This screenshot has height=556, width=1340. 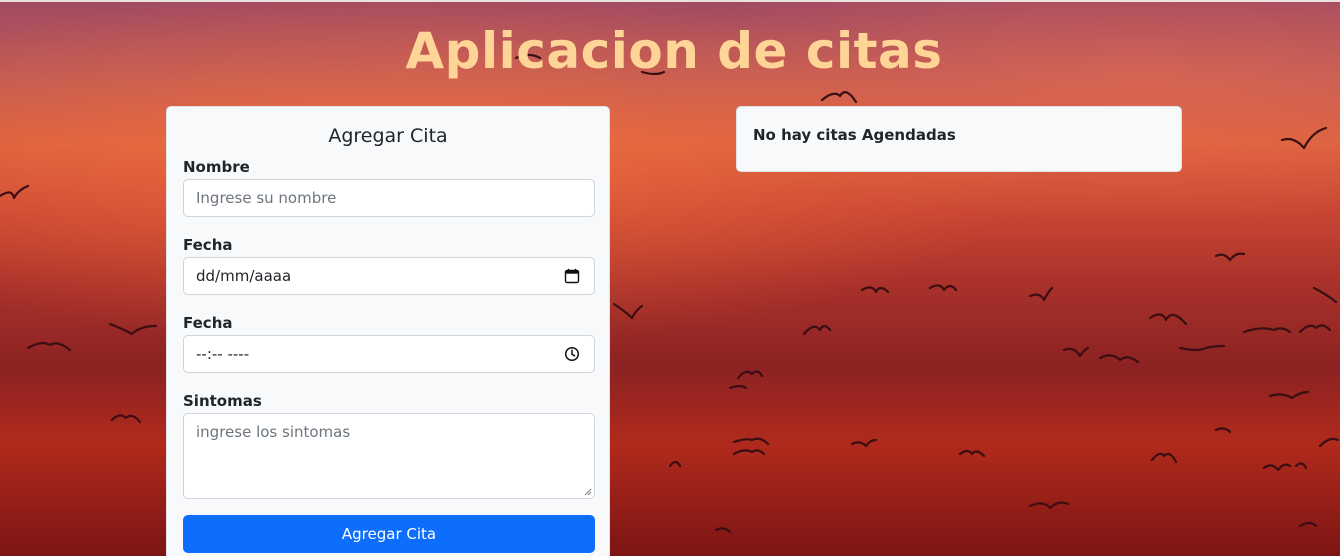 What do you see at coordinates (388, 136) in the screenshot?
I see `form-title: Agregar Cita` at bounding box center [388, 136].